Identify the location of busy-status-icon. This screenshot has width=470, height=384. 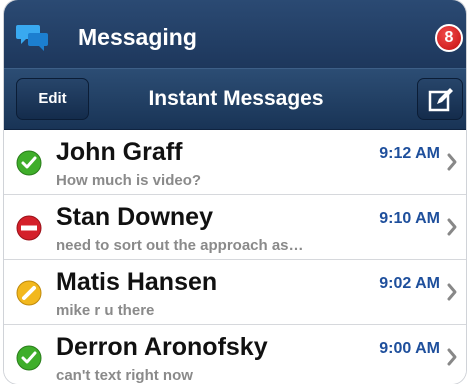
(29, 228).